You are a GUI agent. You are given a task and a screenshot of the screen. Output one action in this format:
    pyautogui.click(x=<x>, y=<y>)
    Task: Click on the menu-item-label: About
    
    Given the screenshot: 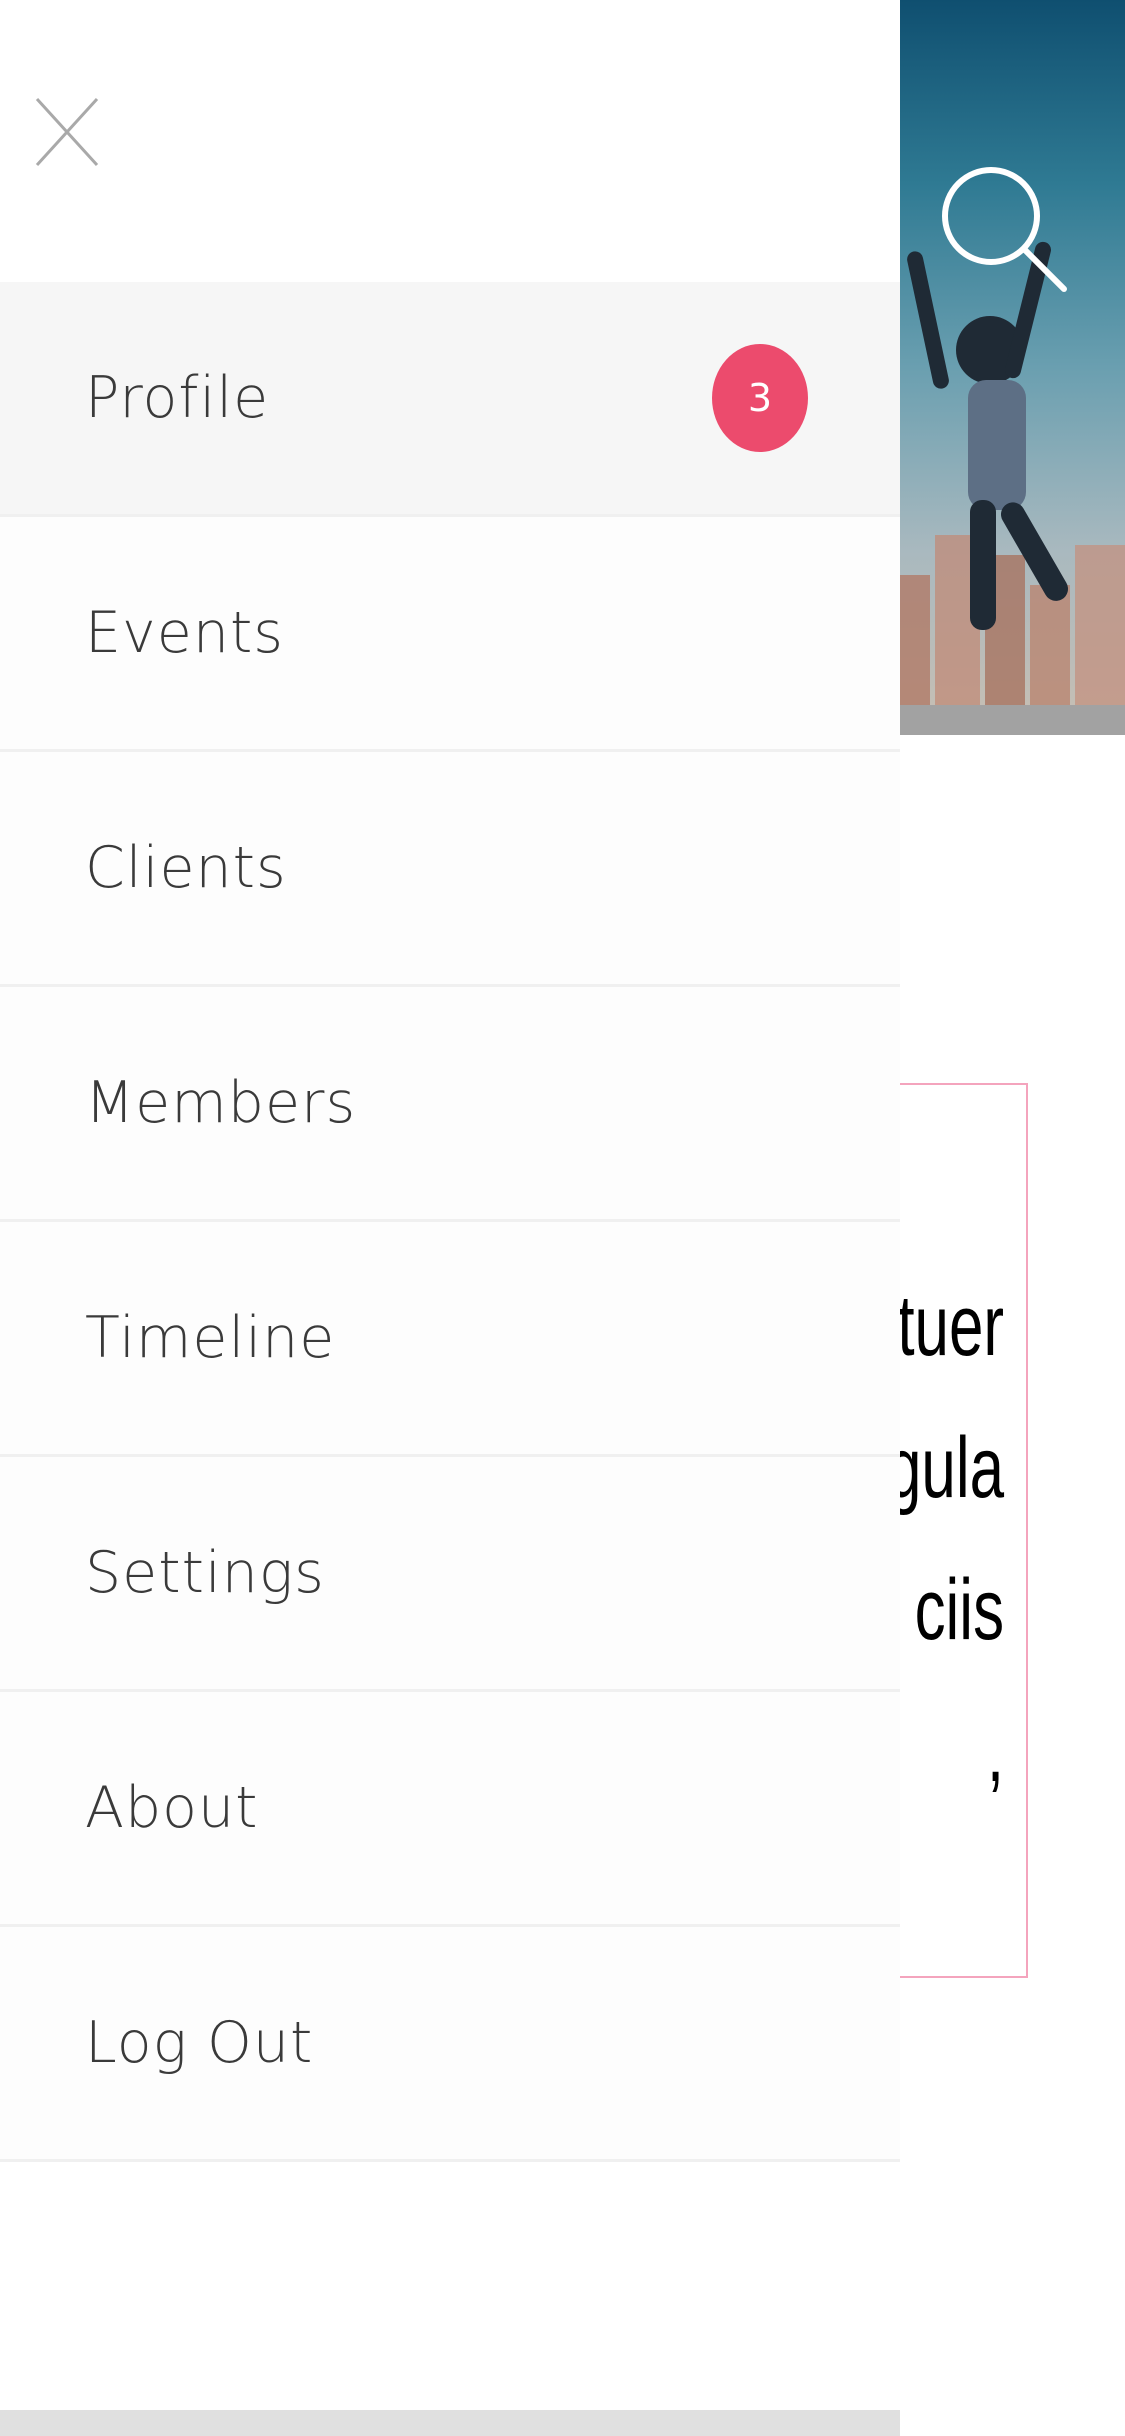 What is the action you would take?
    pyautogui.click(x=172, y=1808)
    